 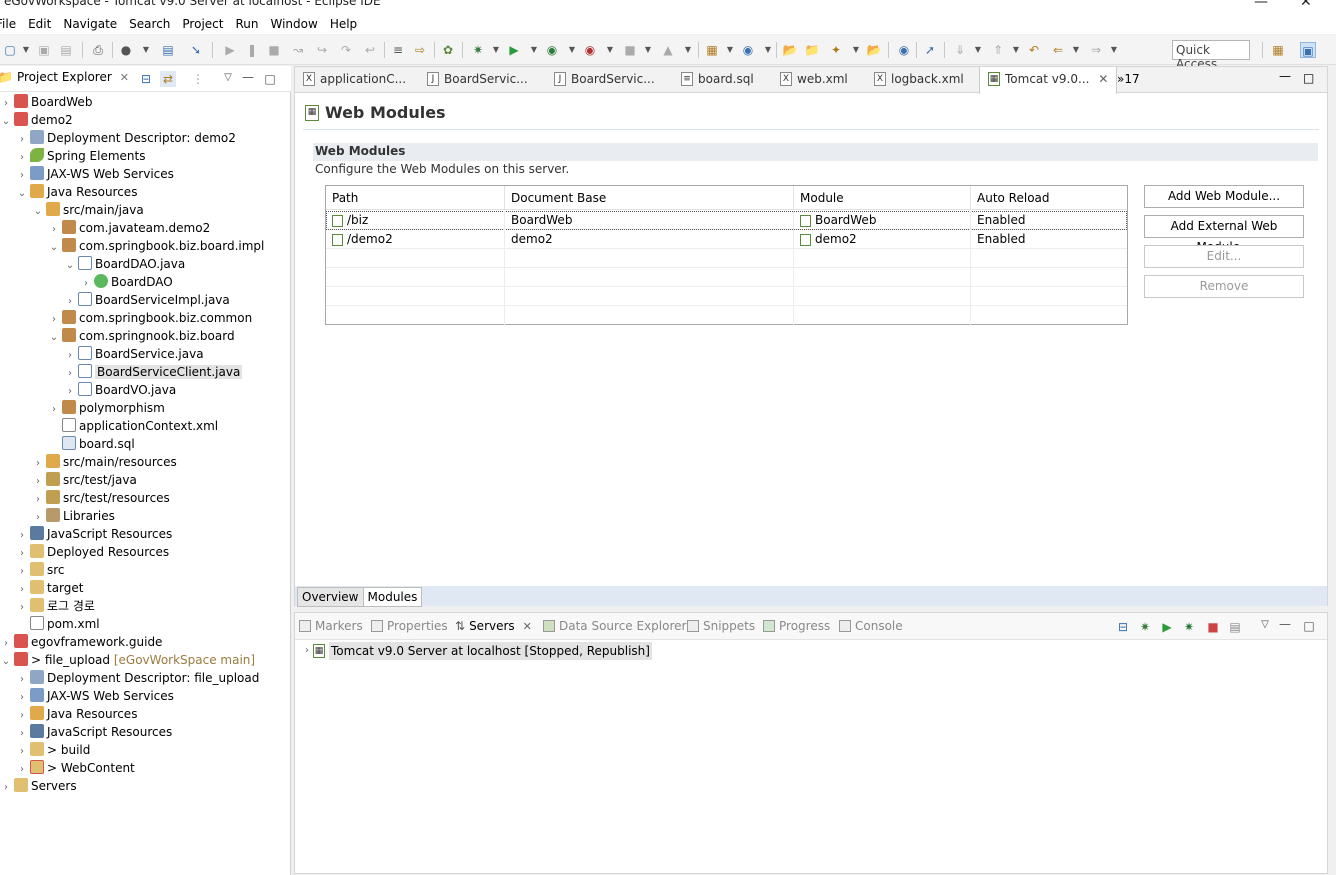 What do you see at coordinates (415, 198) in the screenshot?
I see `column-header-path: Path` at bounding box center [415, 198].